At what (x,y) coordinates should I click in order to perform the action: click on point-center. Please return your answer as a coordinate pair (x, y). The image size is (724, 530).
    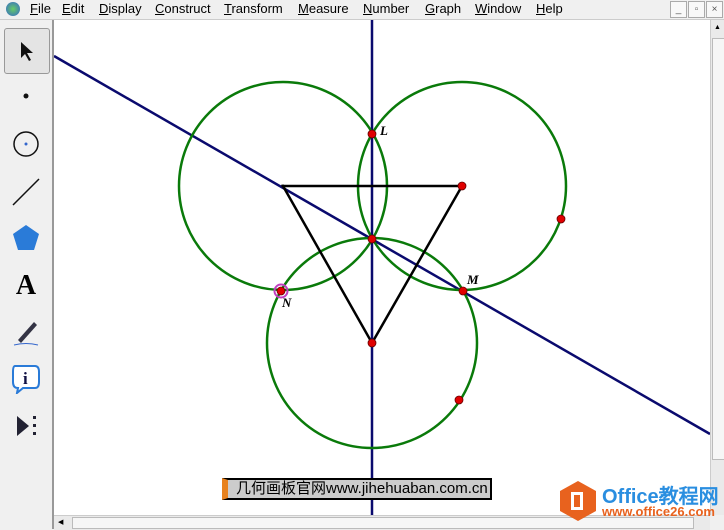
    Looking at the image, I should click on (372, 239).